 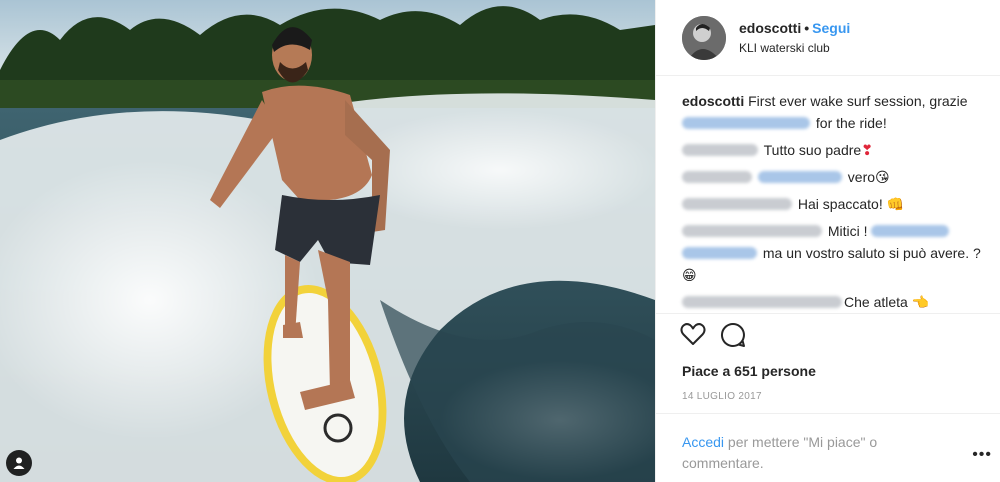 What do you see at coordinates (693, 337) in the screenshot?
I see `heart-icon` at bounding box center [693, 337].